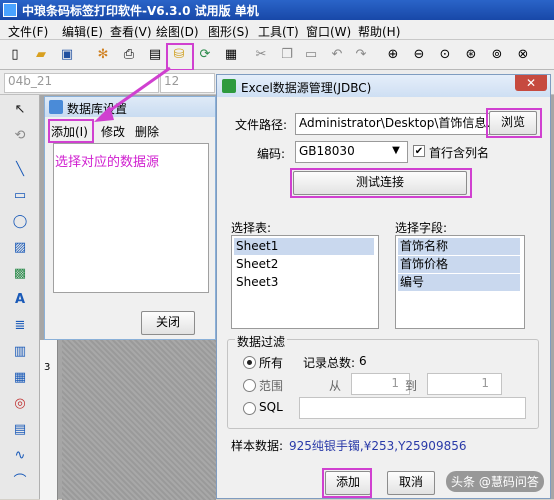 The height and width of the screenshot is (500, 554). What do you see at coordinates (20, 110) in the screenshot?
I see `pointer-icon: ↖` at bounding box center [20, 110].